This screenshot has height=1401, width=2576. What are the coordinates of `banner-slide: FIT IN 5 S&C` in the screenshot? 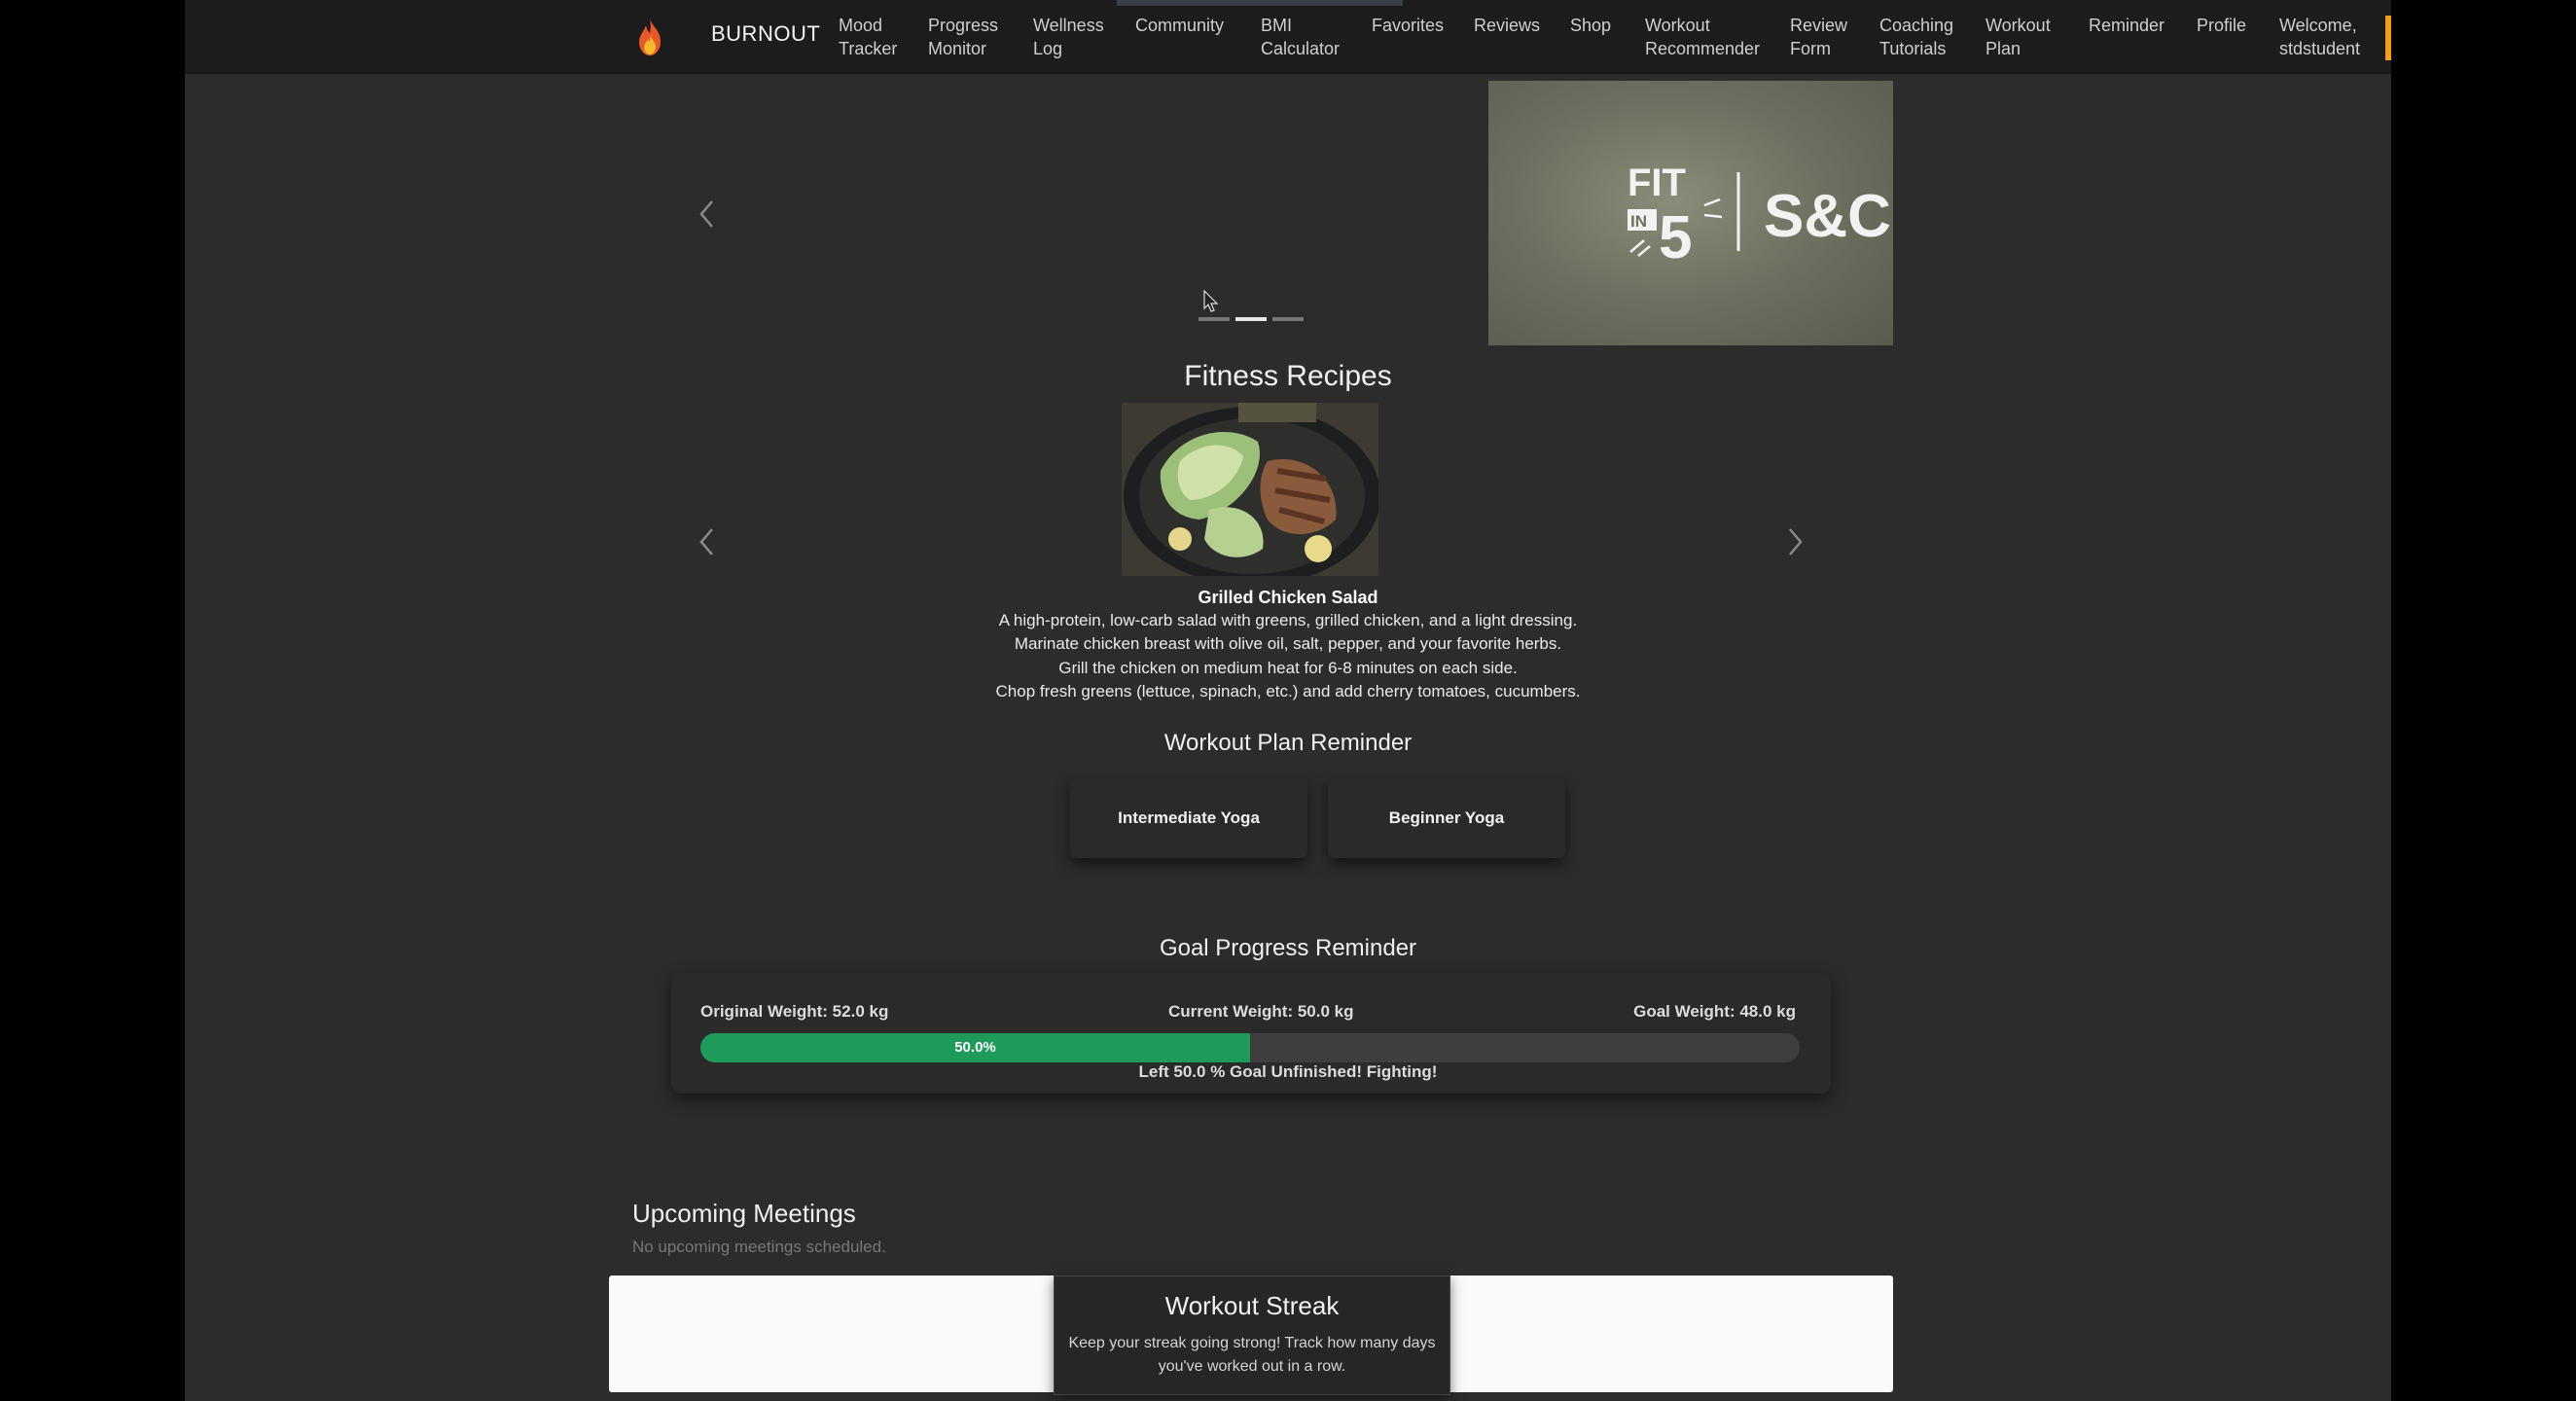 It's located at (1690, 213).